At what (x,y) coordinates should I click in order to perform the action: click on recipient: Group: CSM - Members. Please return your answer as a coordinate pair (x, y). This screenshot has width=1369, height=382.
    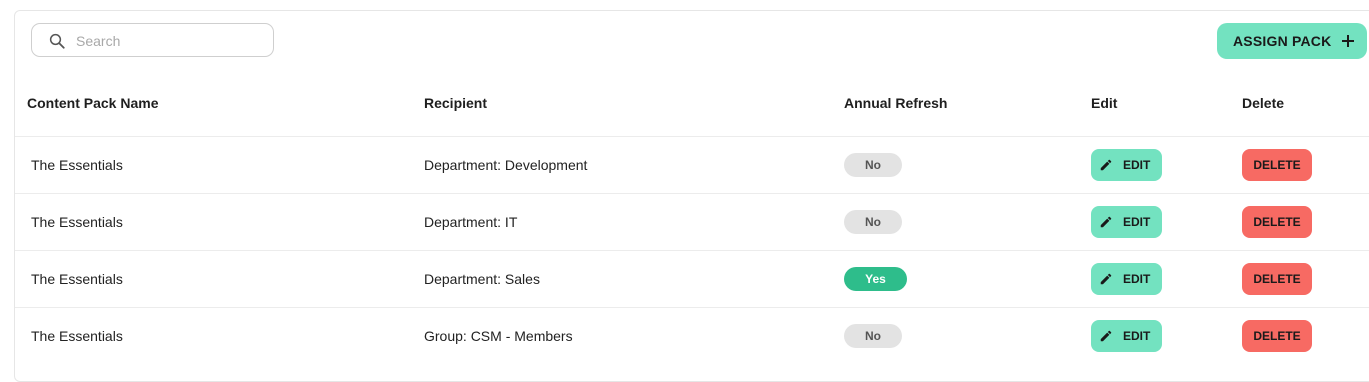
    Looking at the image, I should click on (498, 336).